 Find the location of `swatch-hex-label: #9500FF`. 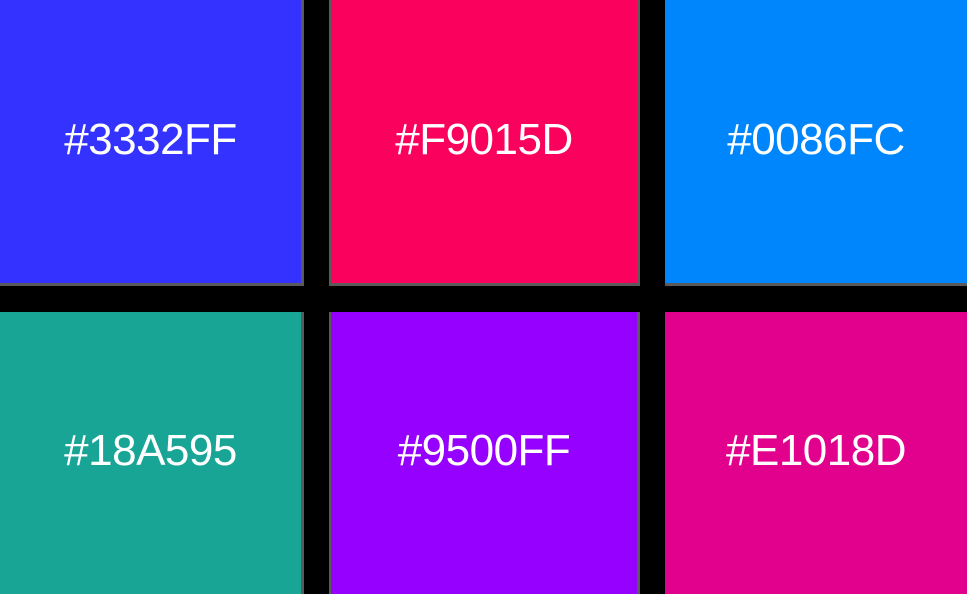

swatch-hex-label: #9500FF is located at coordinates (484, 450).